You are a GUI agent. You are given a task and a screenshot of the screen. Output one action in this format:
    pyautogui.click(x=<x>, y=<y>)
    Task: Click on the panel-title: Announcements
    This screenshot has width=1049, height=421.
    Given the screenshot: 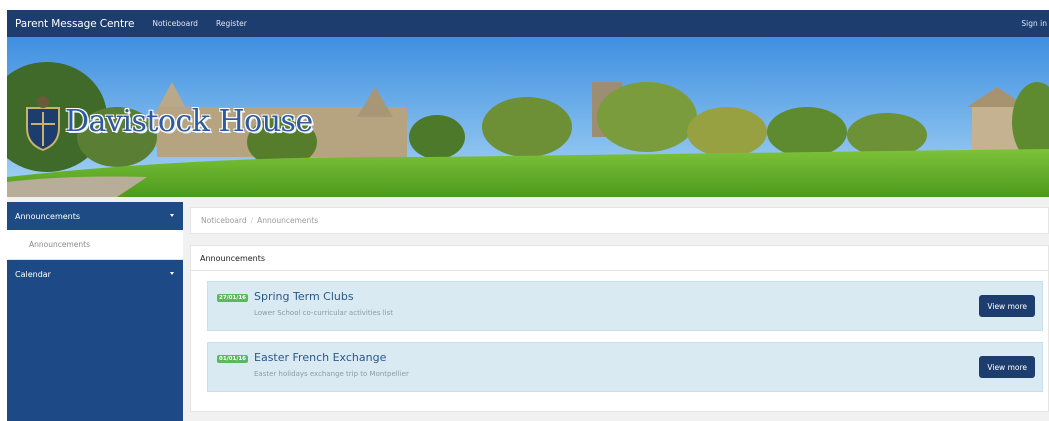 What is the action you would take?
    pyautogui.click(x=619, y=258)
    